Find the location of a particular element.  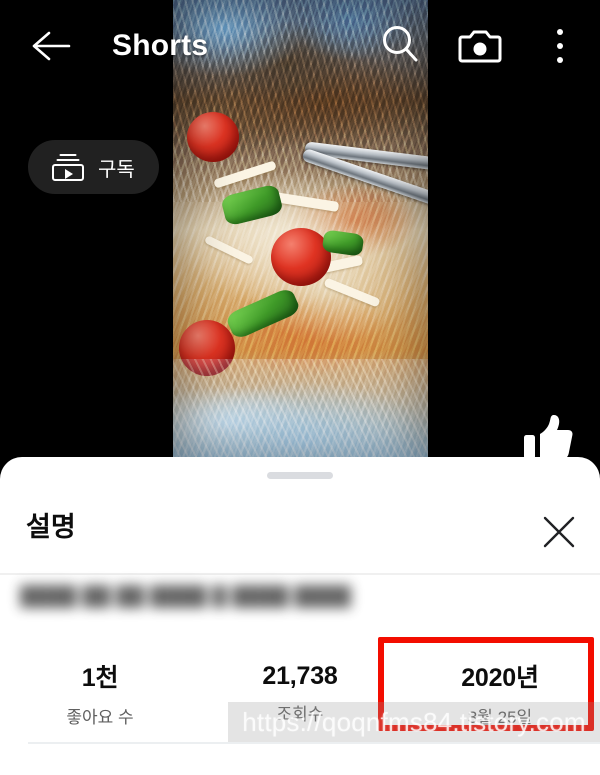

subscriptions-icon is located at coordinates (68, 167).